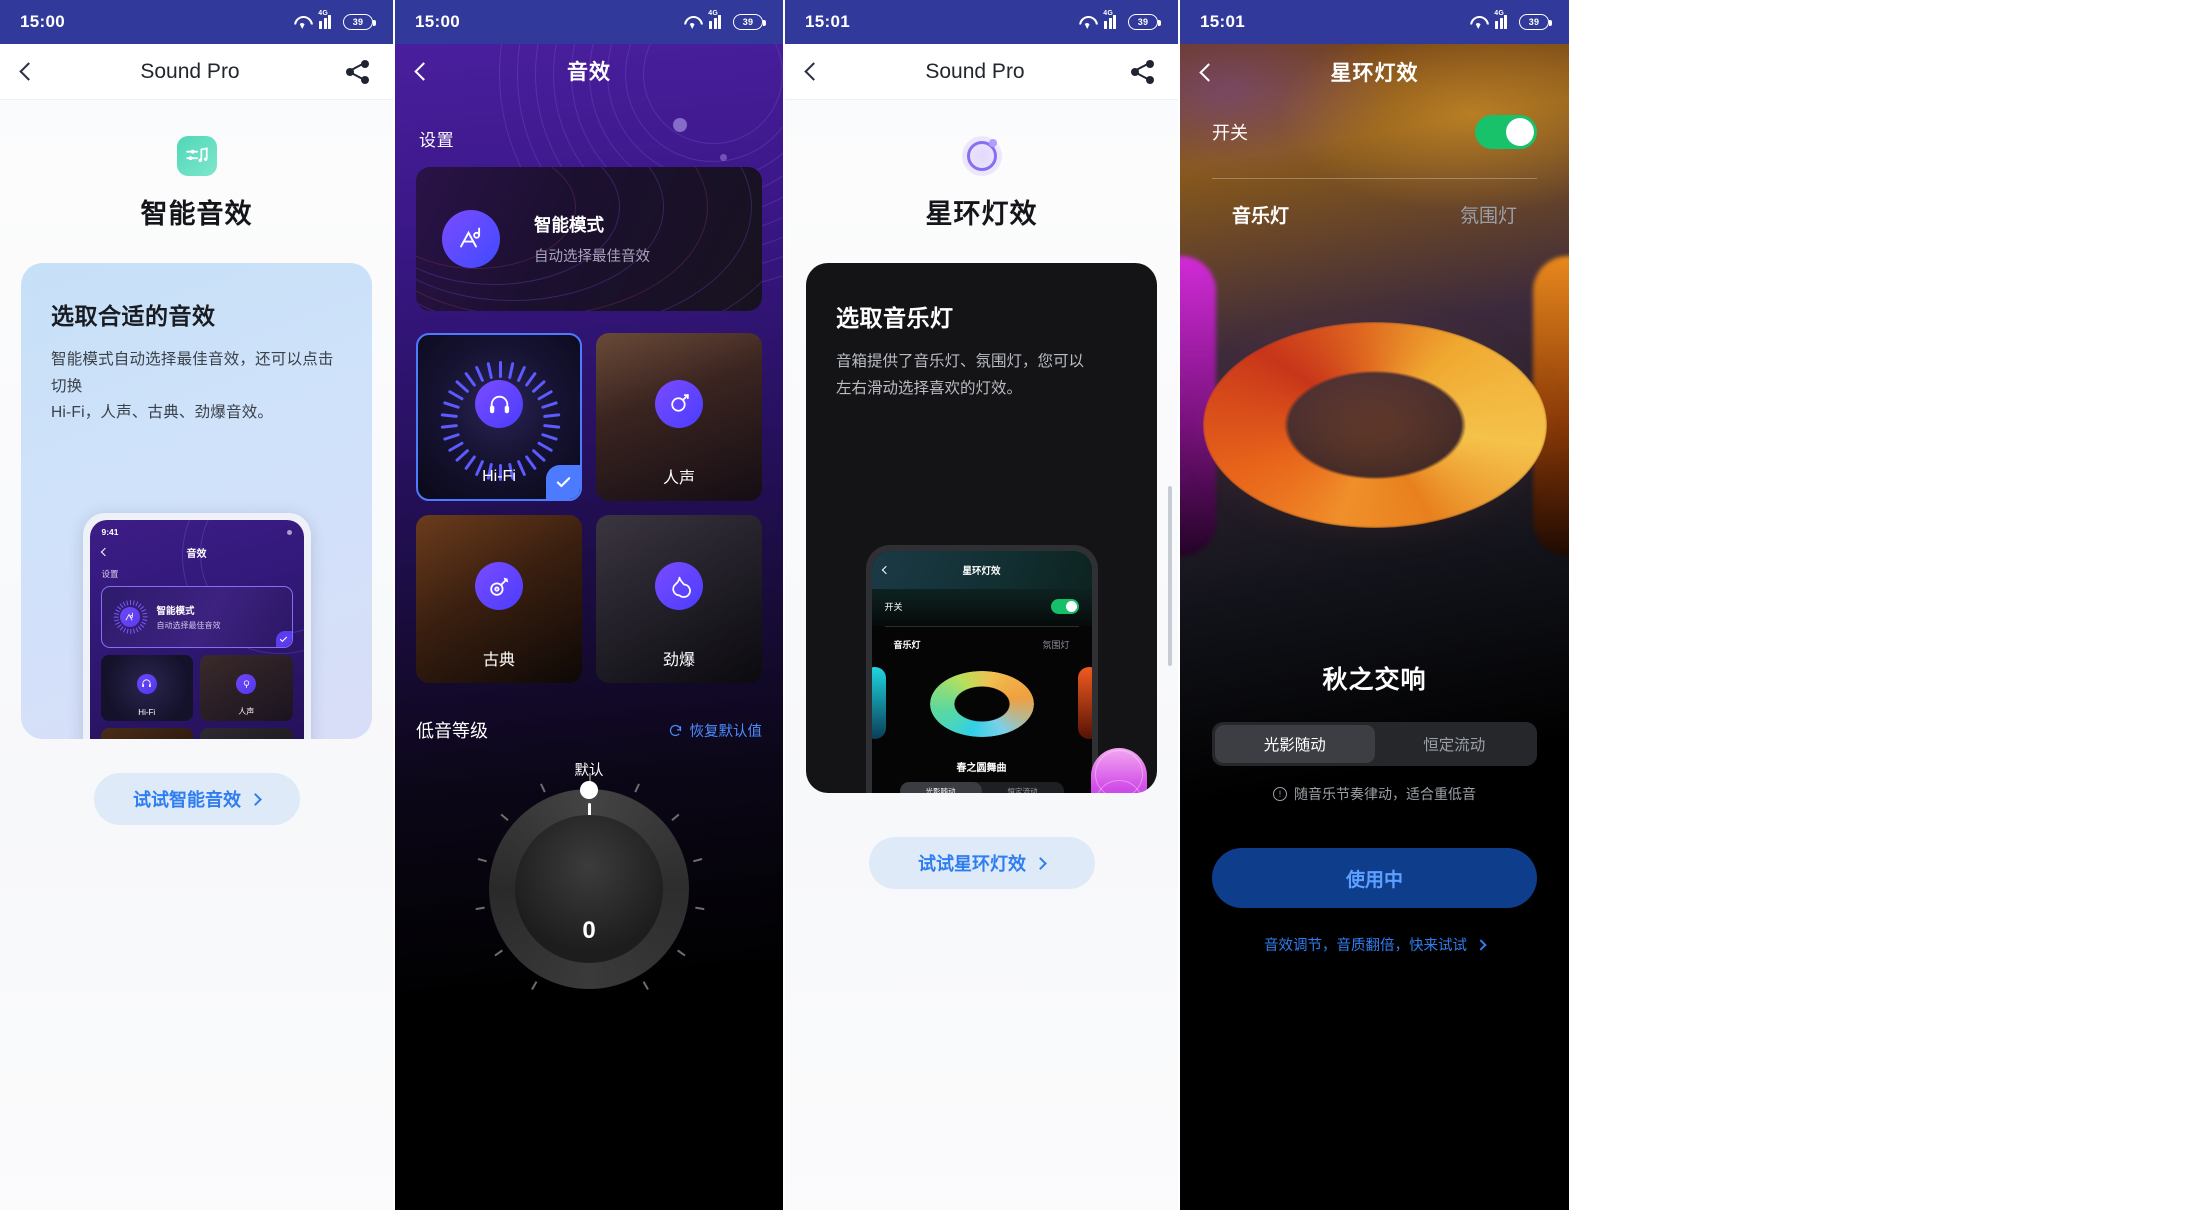 The height and width of the screenshot is (1210, 2185). Describe the element at coordinates (878, 703) in the screenshot. I see `mockup-side-glow-left` at that location.